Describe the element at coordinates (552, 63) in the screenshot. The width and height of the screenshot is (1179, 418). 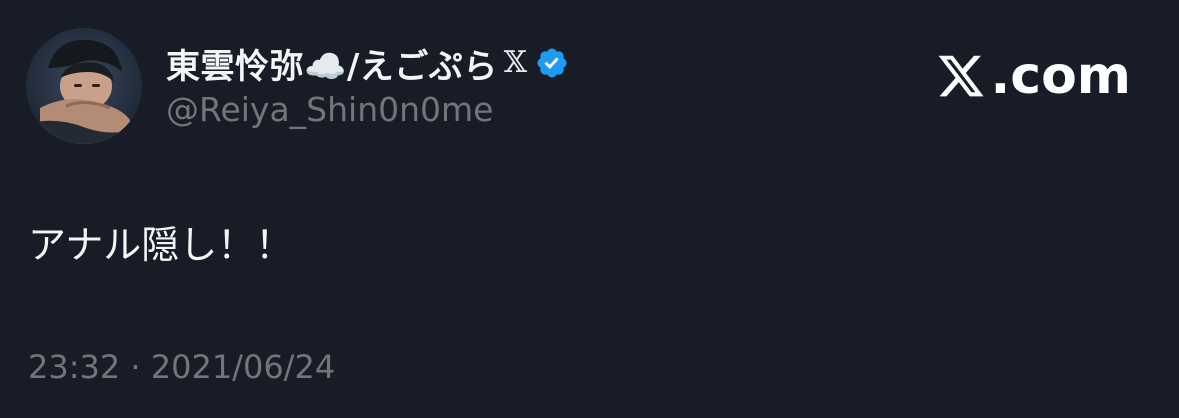
I see `verified-badge-icon` at that location.